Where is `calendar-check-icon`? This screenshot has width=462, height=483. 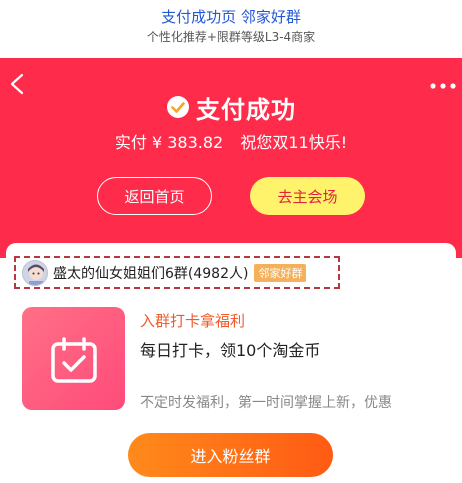
calendar-check-icon is located at coordinates (74, 360).